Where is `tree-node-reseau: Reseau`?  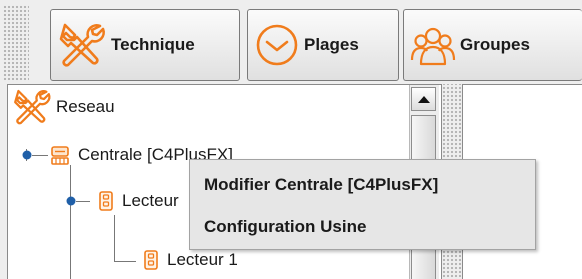 tree-node-reseau: Reseau is located at coordinates (63, 107).